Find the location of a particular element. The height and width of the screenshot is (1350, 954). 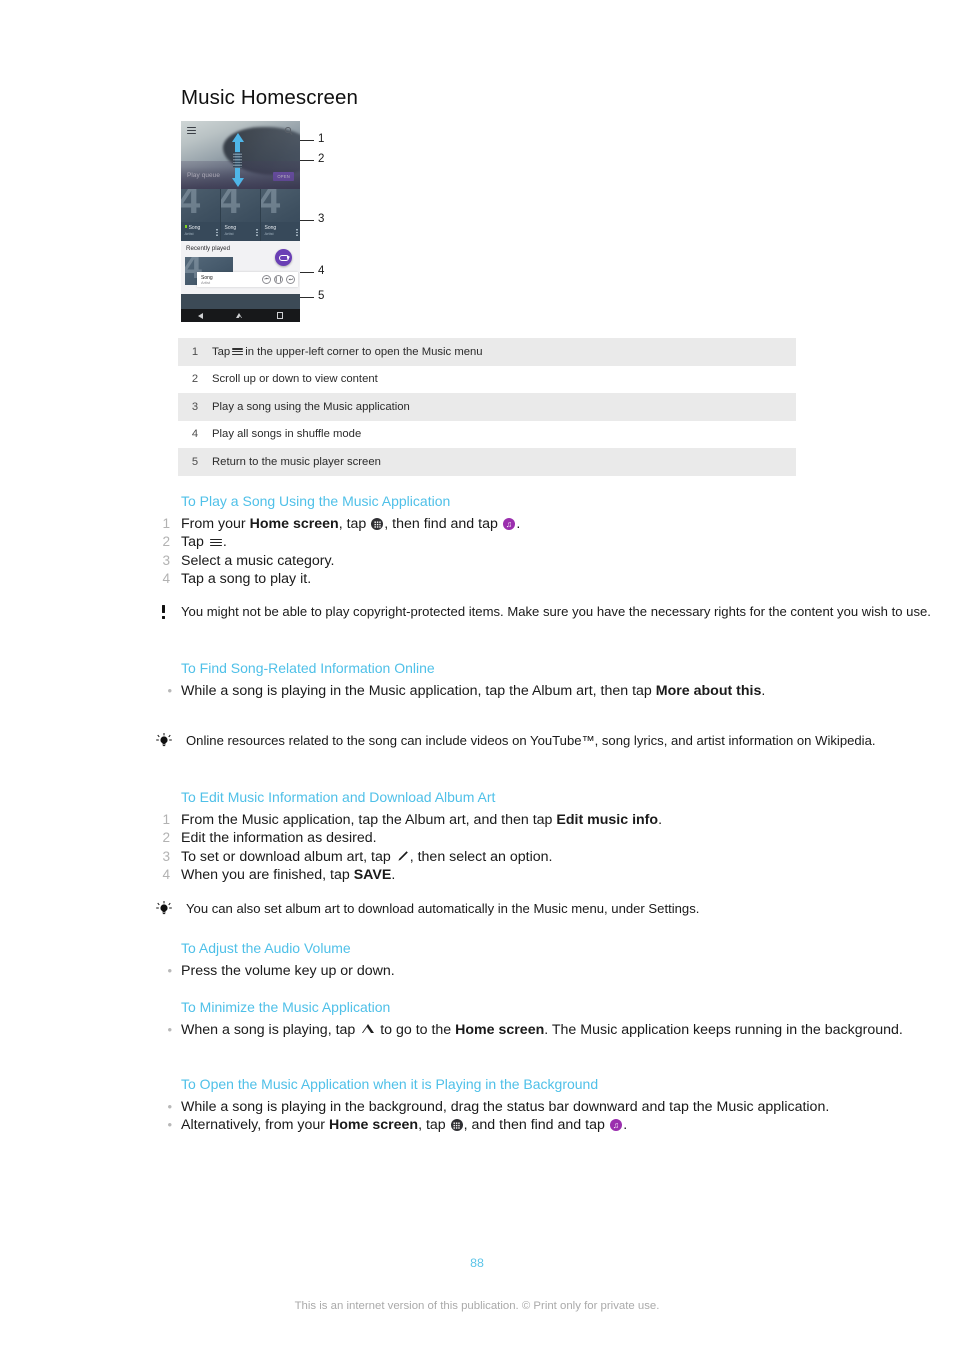

recents-icon is located at coordinates (280, 315).